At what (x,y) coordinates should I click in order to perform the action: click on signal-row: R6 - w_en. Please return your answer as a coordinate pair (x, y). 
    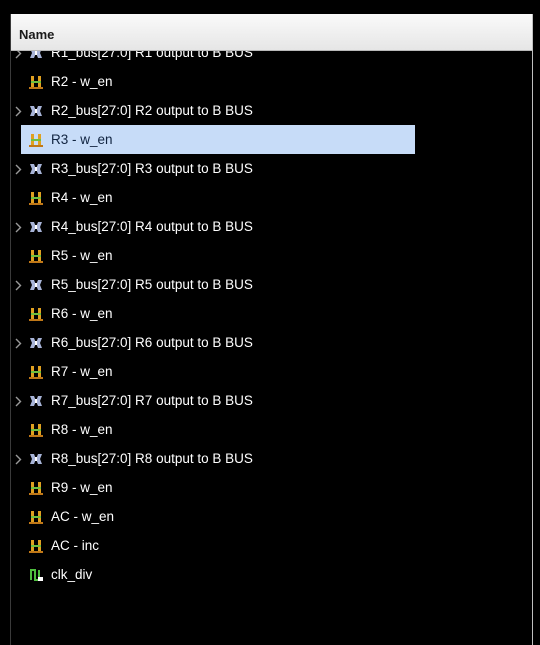
    Looking at the image, I should click on (271, 313).